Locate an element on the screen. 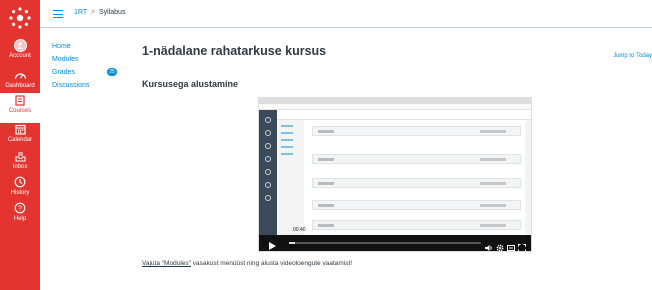  global-nav-help: ? Help is located at coordinates (20, 216).